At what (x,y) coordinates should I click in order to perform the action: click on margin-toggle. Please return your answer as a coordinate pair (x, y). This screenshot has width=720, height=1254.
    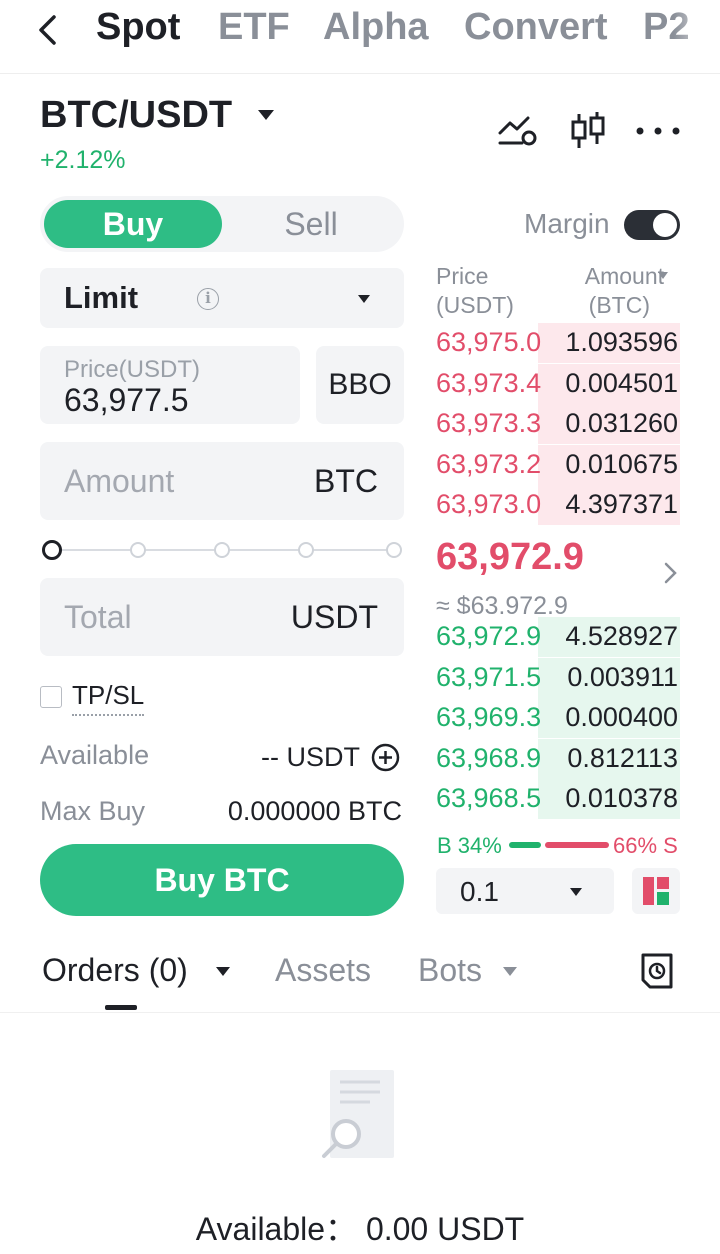
    Looking at the image, I should click on (652, 225).